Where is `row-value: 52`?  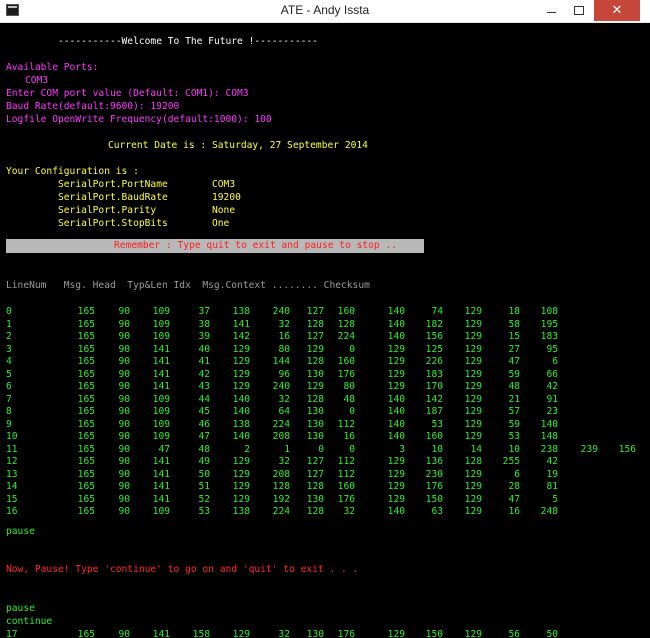
row-value: 52 is located at coordinates (204, 499).